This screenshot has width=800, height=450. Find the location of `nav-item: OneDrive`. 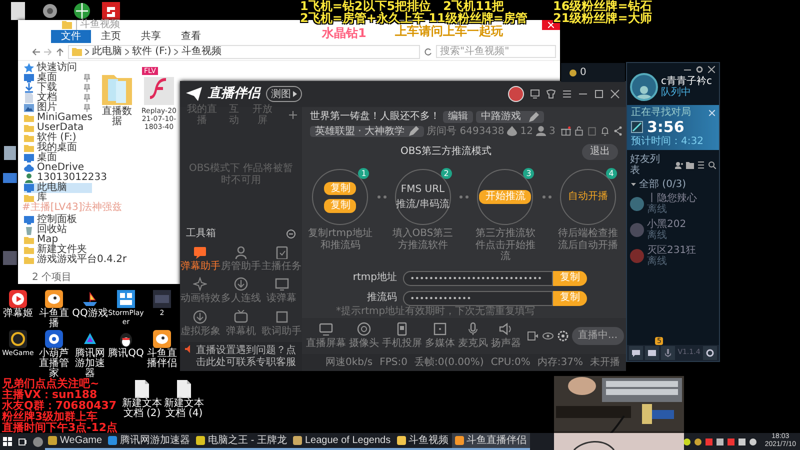

nav-item: OneDrive is located at coordinates (58, 168).